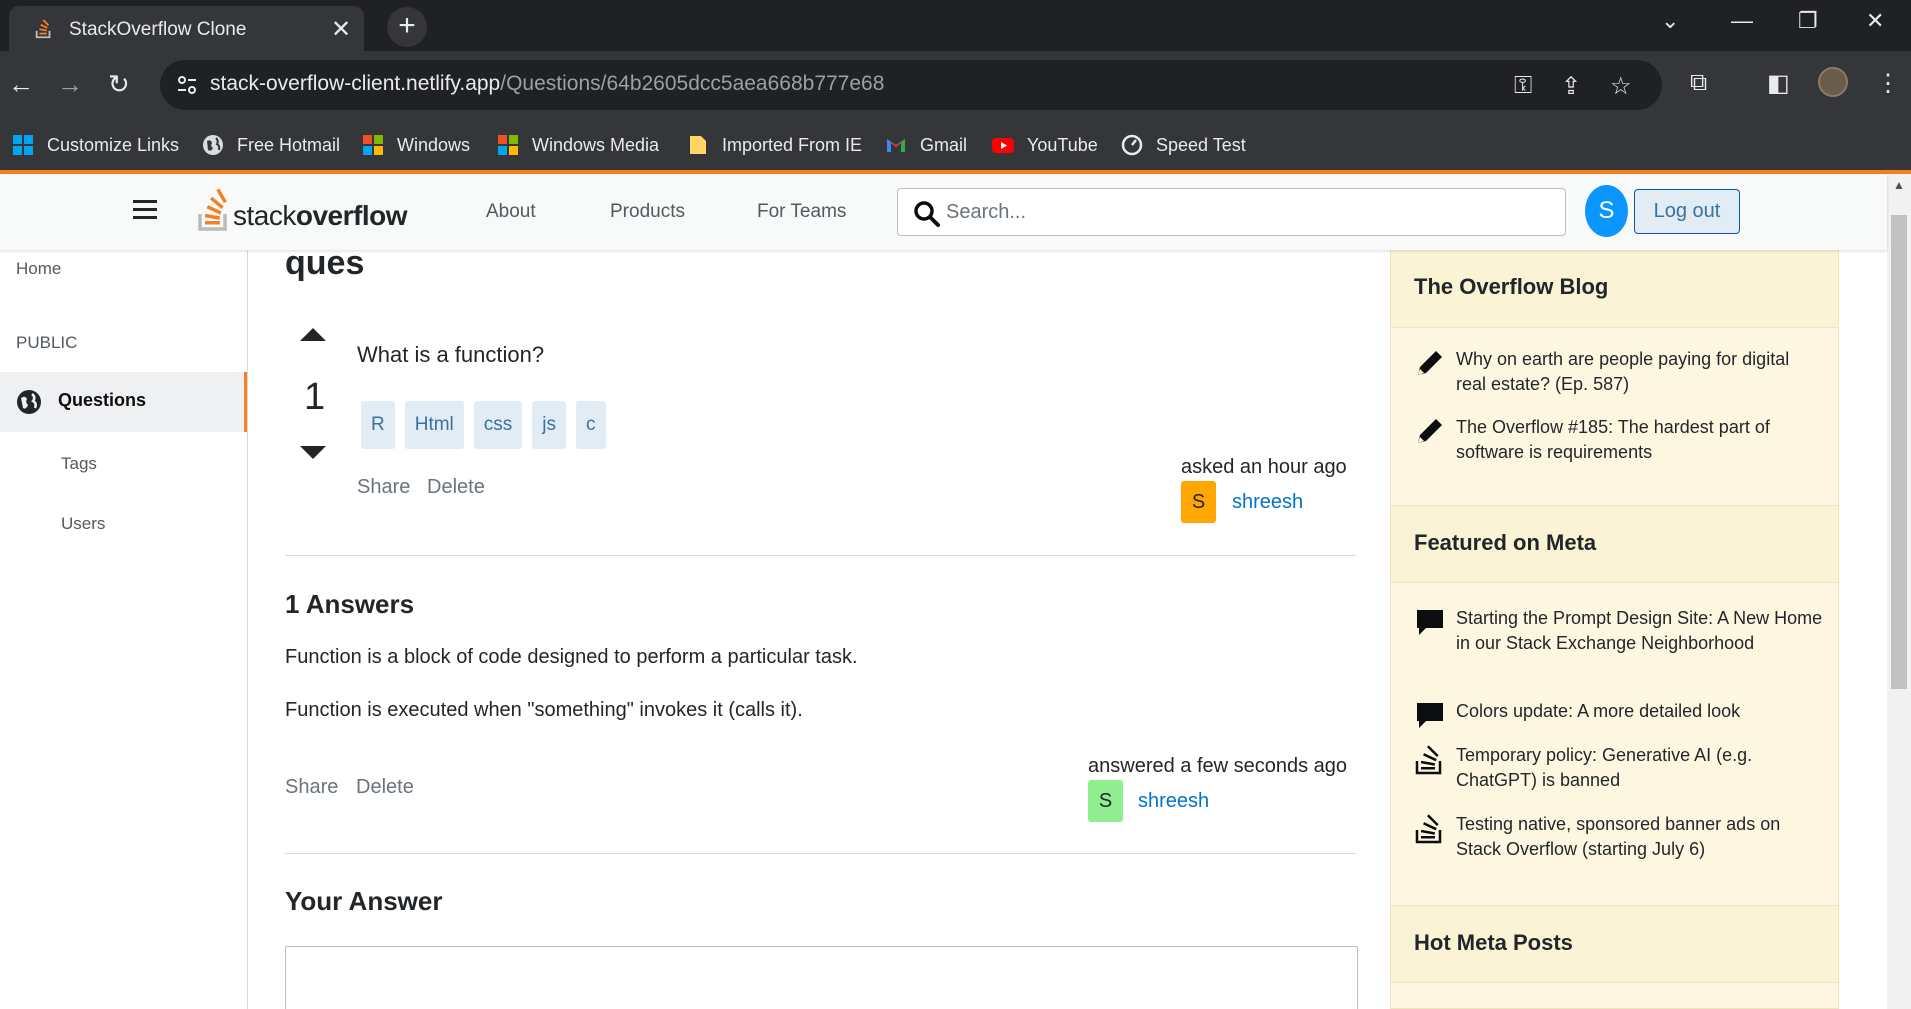  What do you see at coordinates (1875, 21) in the screenshot?
I see `window-close-icon: ✕` at bounding box center [1875, 21].